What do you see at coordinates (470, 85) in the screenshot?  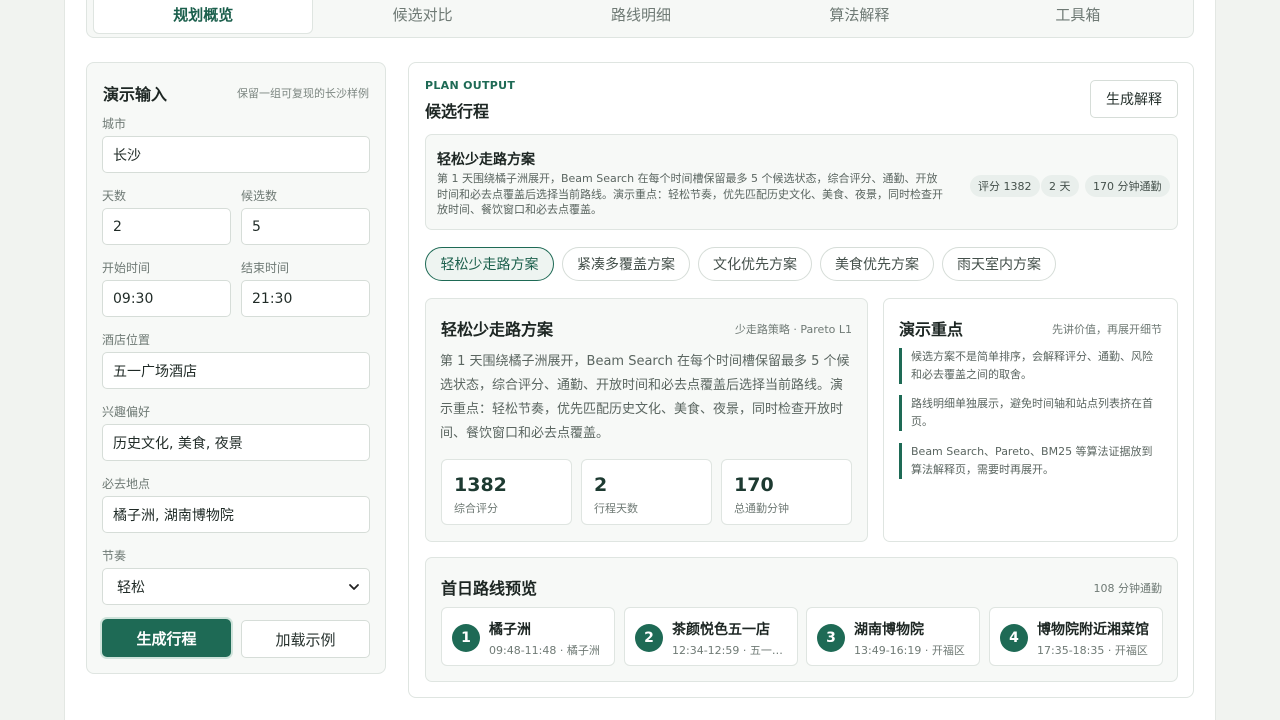 I see `output-eyebrow: PLAN OUTPUT` at bounding box center [470, 85].